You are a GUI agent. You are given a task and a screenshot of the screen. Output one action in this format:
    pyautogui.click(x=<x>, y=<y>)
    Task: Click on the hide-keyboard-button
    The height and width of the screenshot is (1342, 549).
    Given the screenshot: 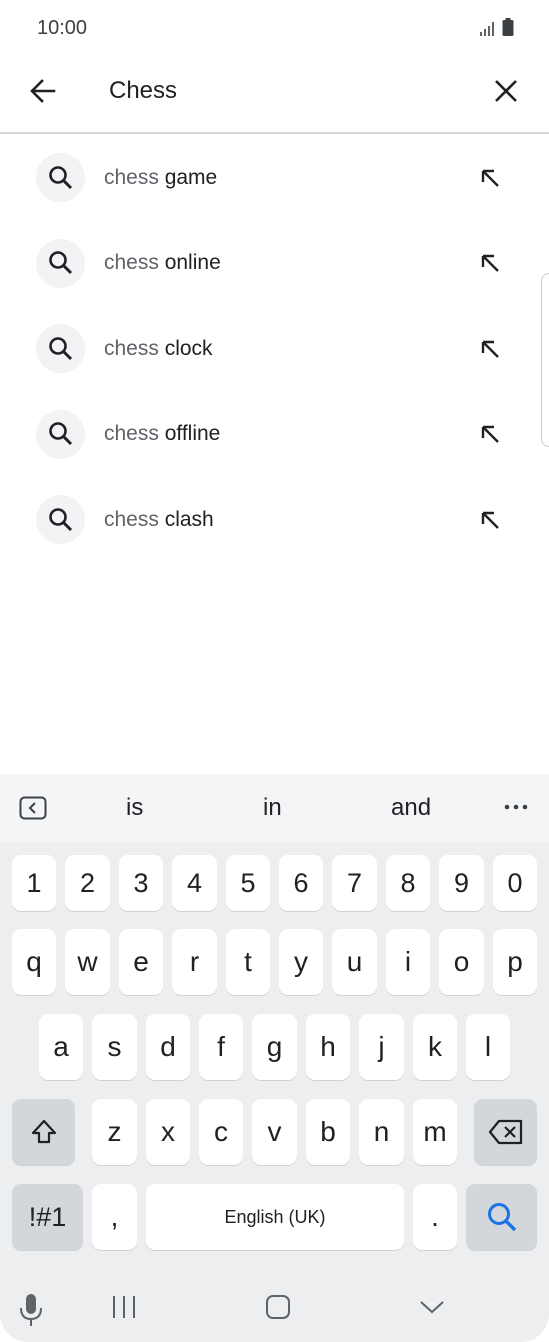 What is the action you would take?
    pyautogui.click(x=432, y=1307)
    